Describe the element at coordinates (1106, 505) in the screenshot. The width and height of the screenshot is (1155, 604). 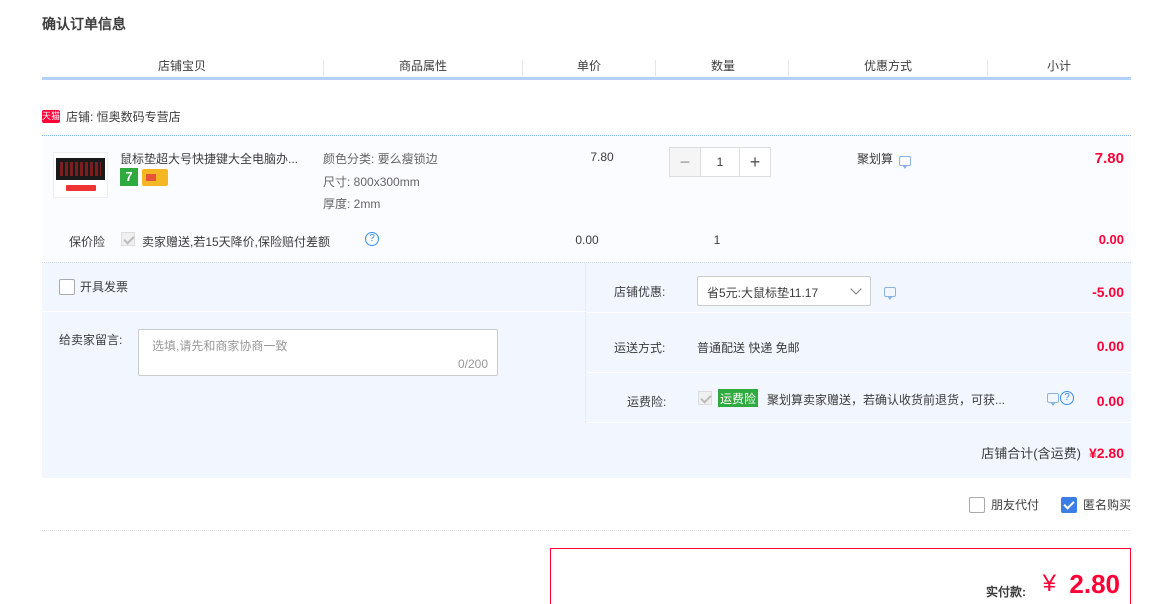
I see `anonymous-label: 匿名购买` at that location.